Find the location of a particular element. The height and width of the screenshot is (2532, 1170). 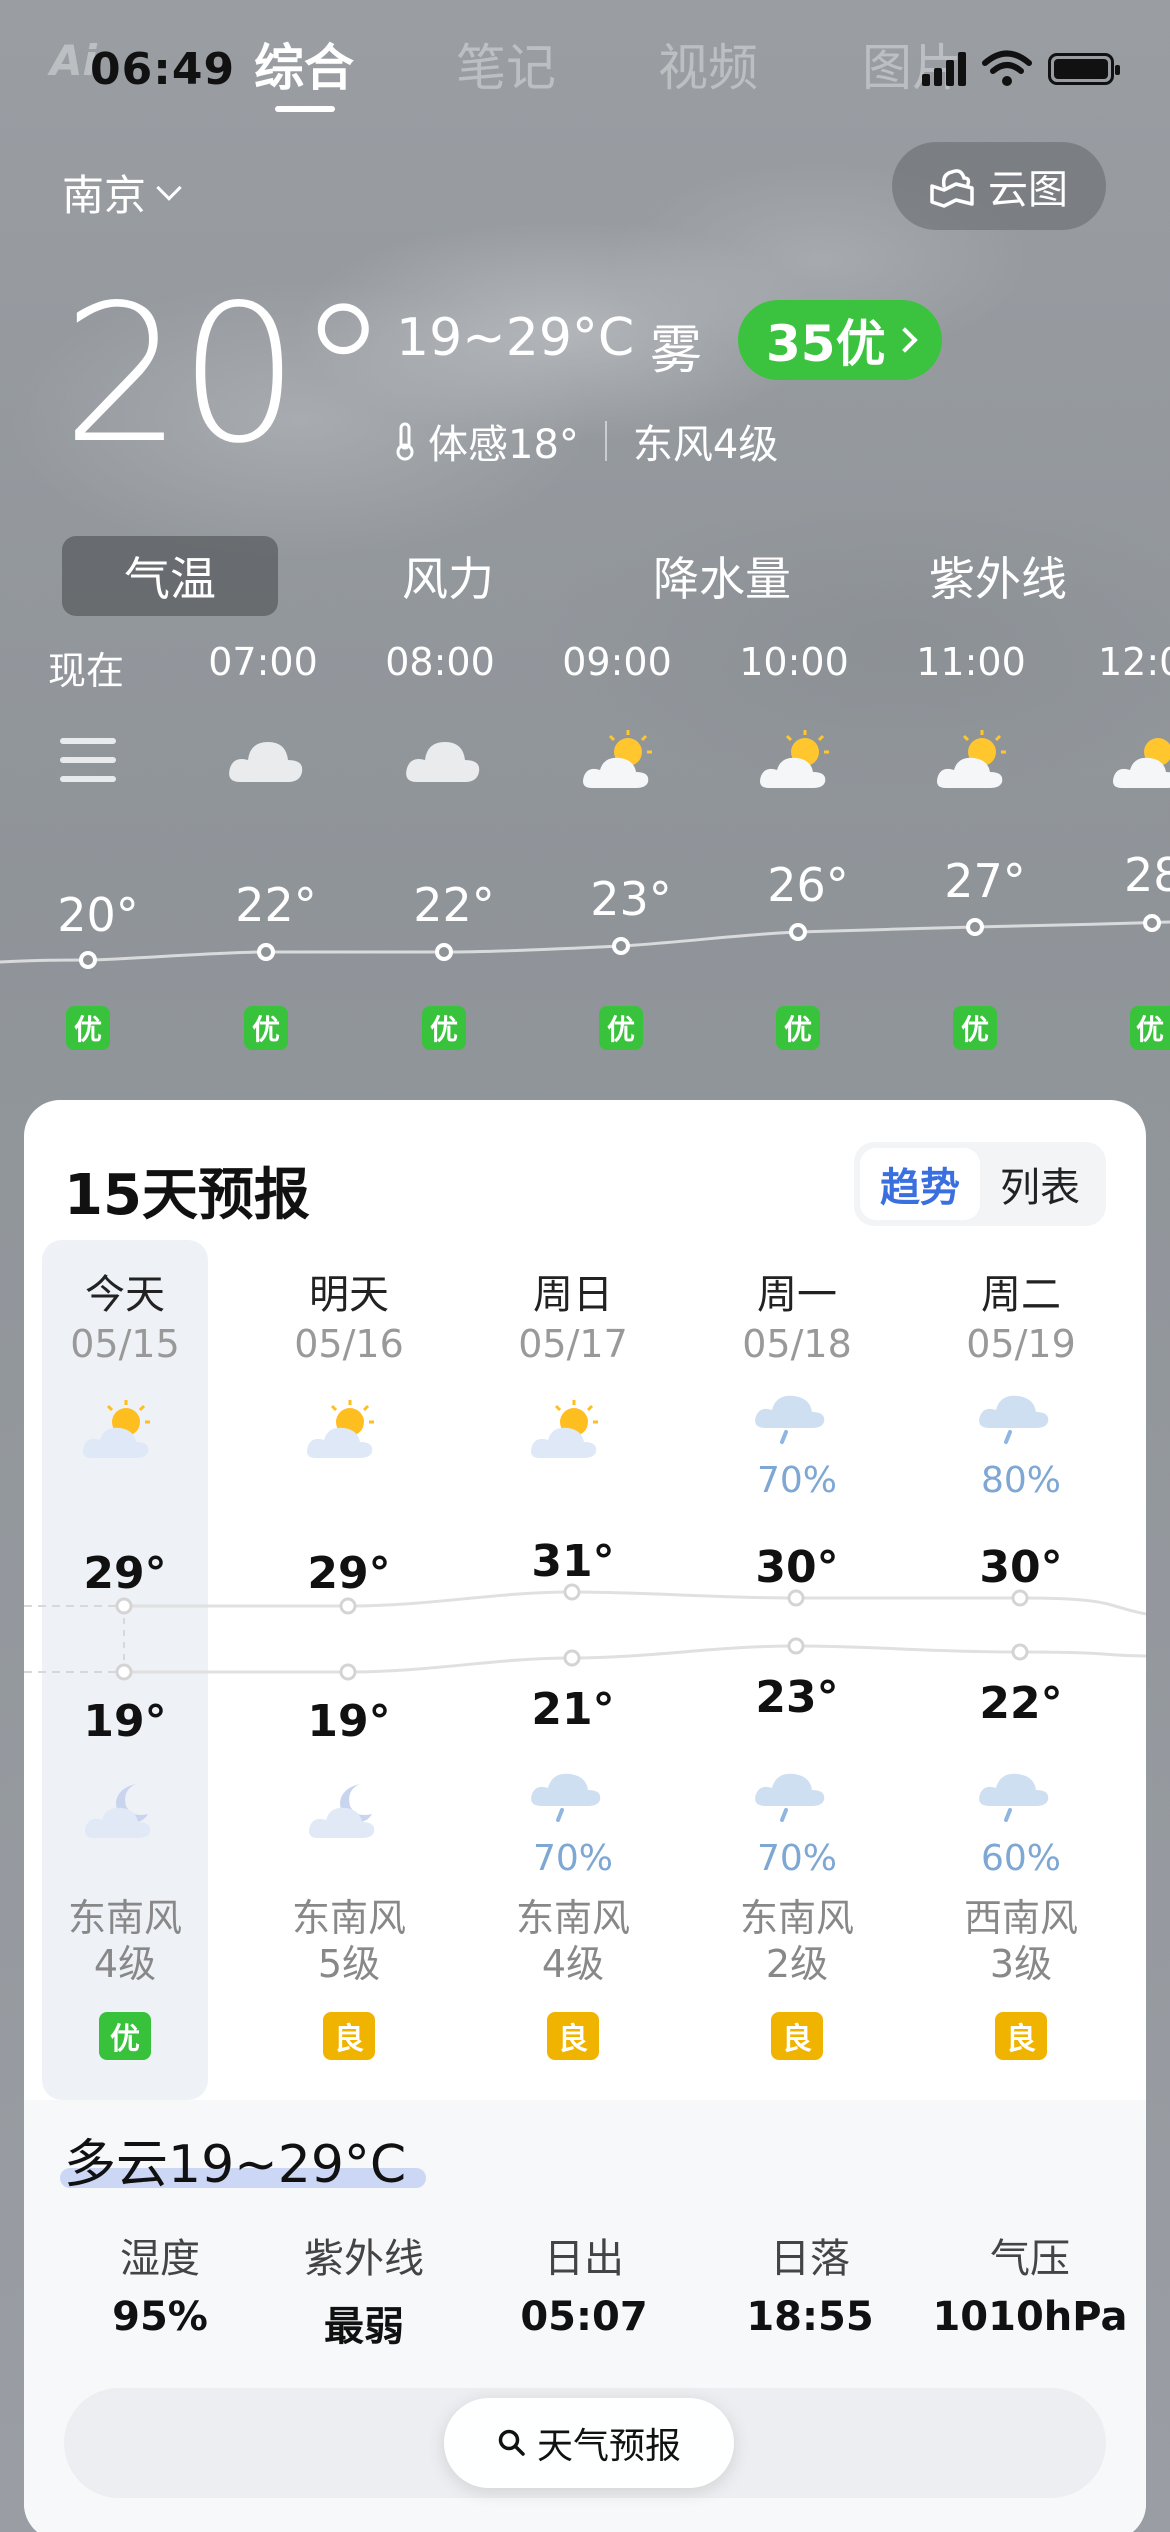

forecast-wind: 西南风 3级 is located at coordinates (1021, 1941).